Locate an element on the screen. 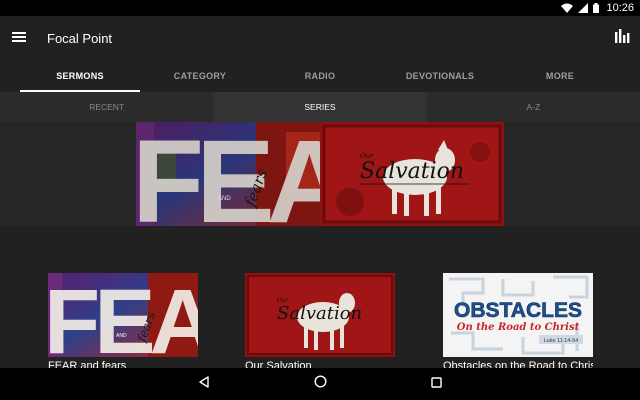  series-thumbnail: FEAR AND fears is located at coordinates (123, 315).